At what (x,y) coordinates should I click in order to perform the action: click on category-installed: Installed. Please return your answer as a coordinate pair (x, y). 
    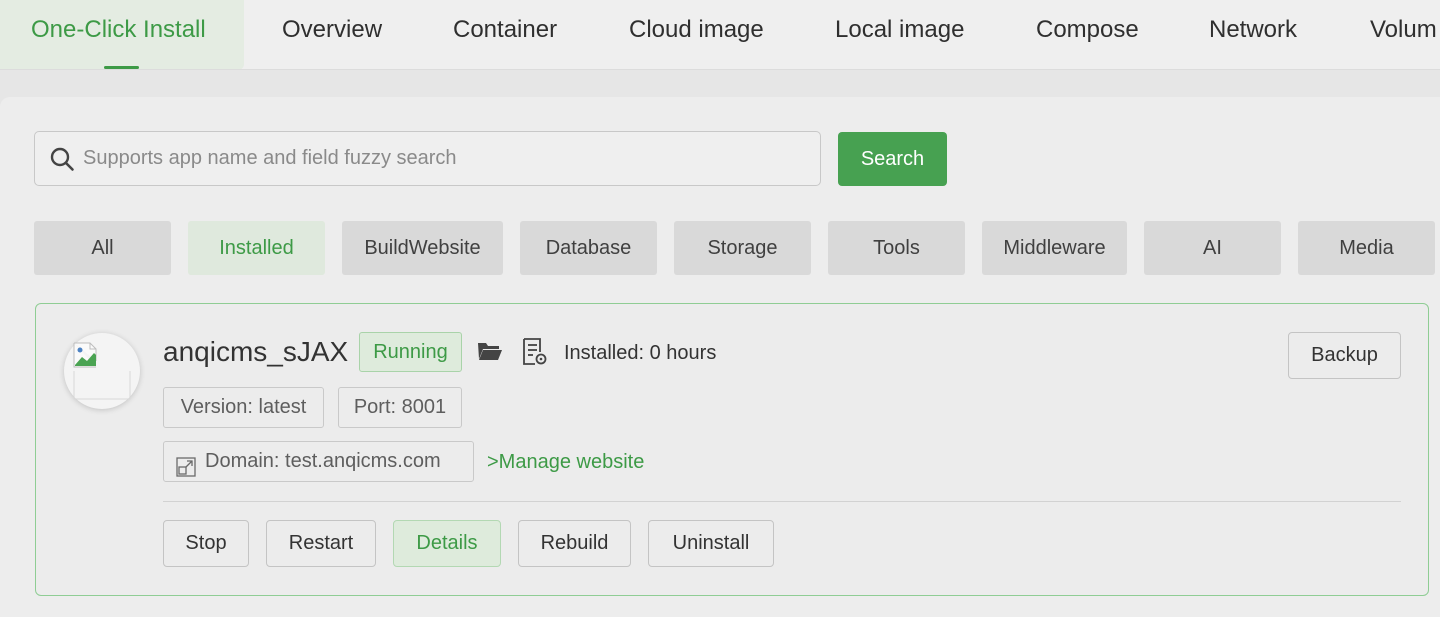
    Looking at the image, I should click on (256, 248).